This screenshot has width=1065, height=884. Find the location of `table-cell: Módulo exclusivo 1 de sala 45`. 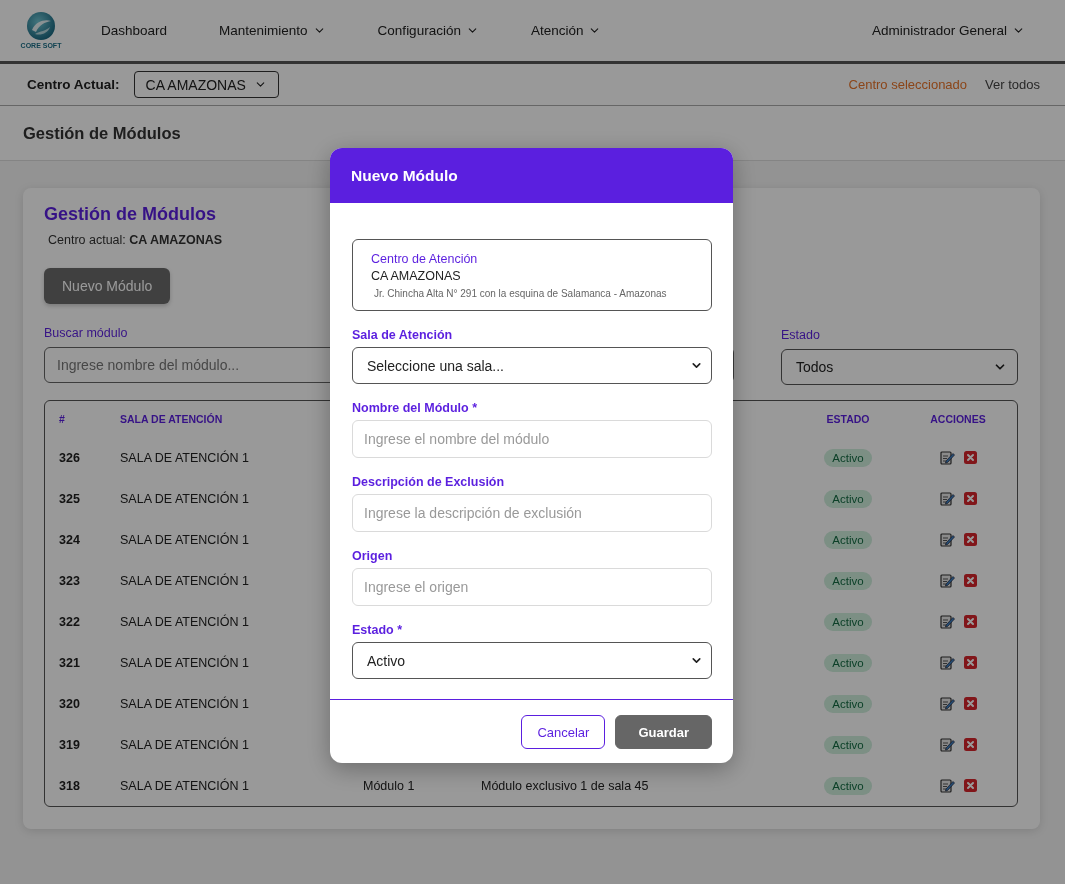

table-cell: Módulo exclusivo 1 de sala 45 is located at coordinates (565, 785).